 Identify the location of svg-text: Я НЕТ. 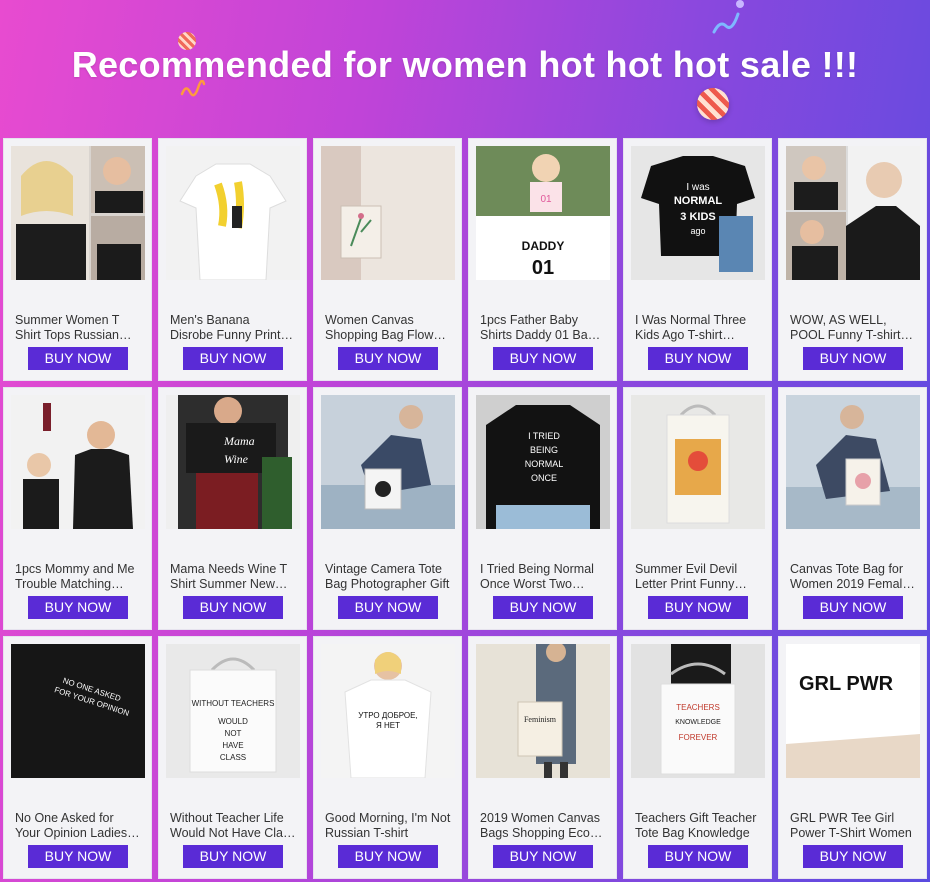
(388, 725).